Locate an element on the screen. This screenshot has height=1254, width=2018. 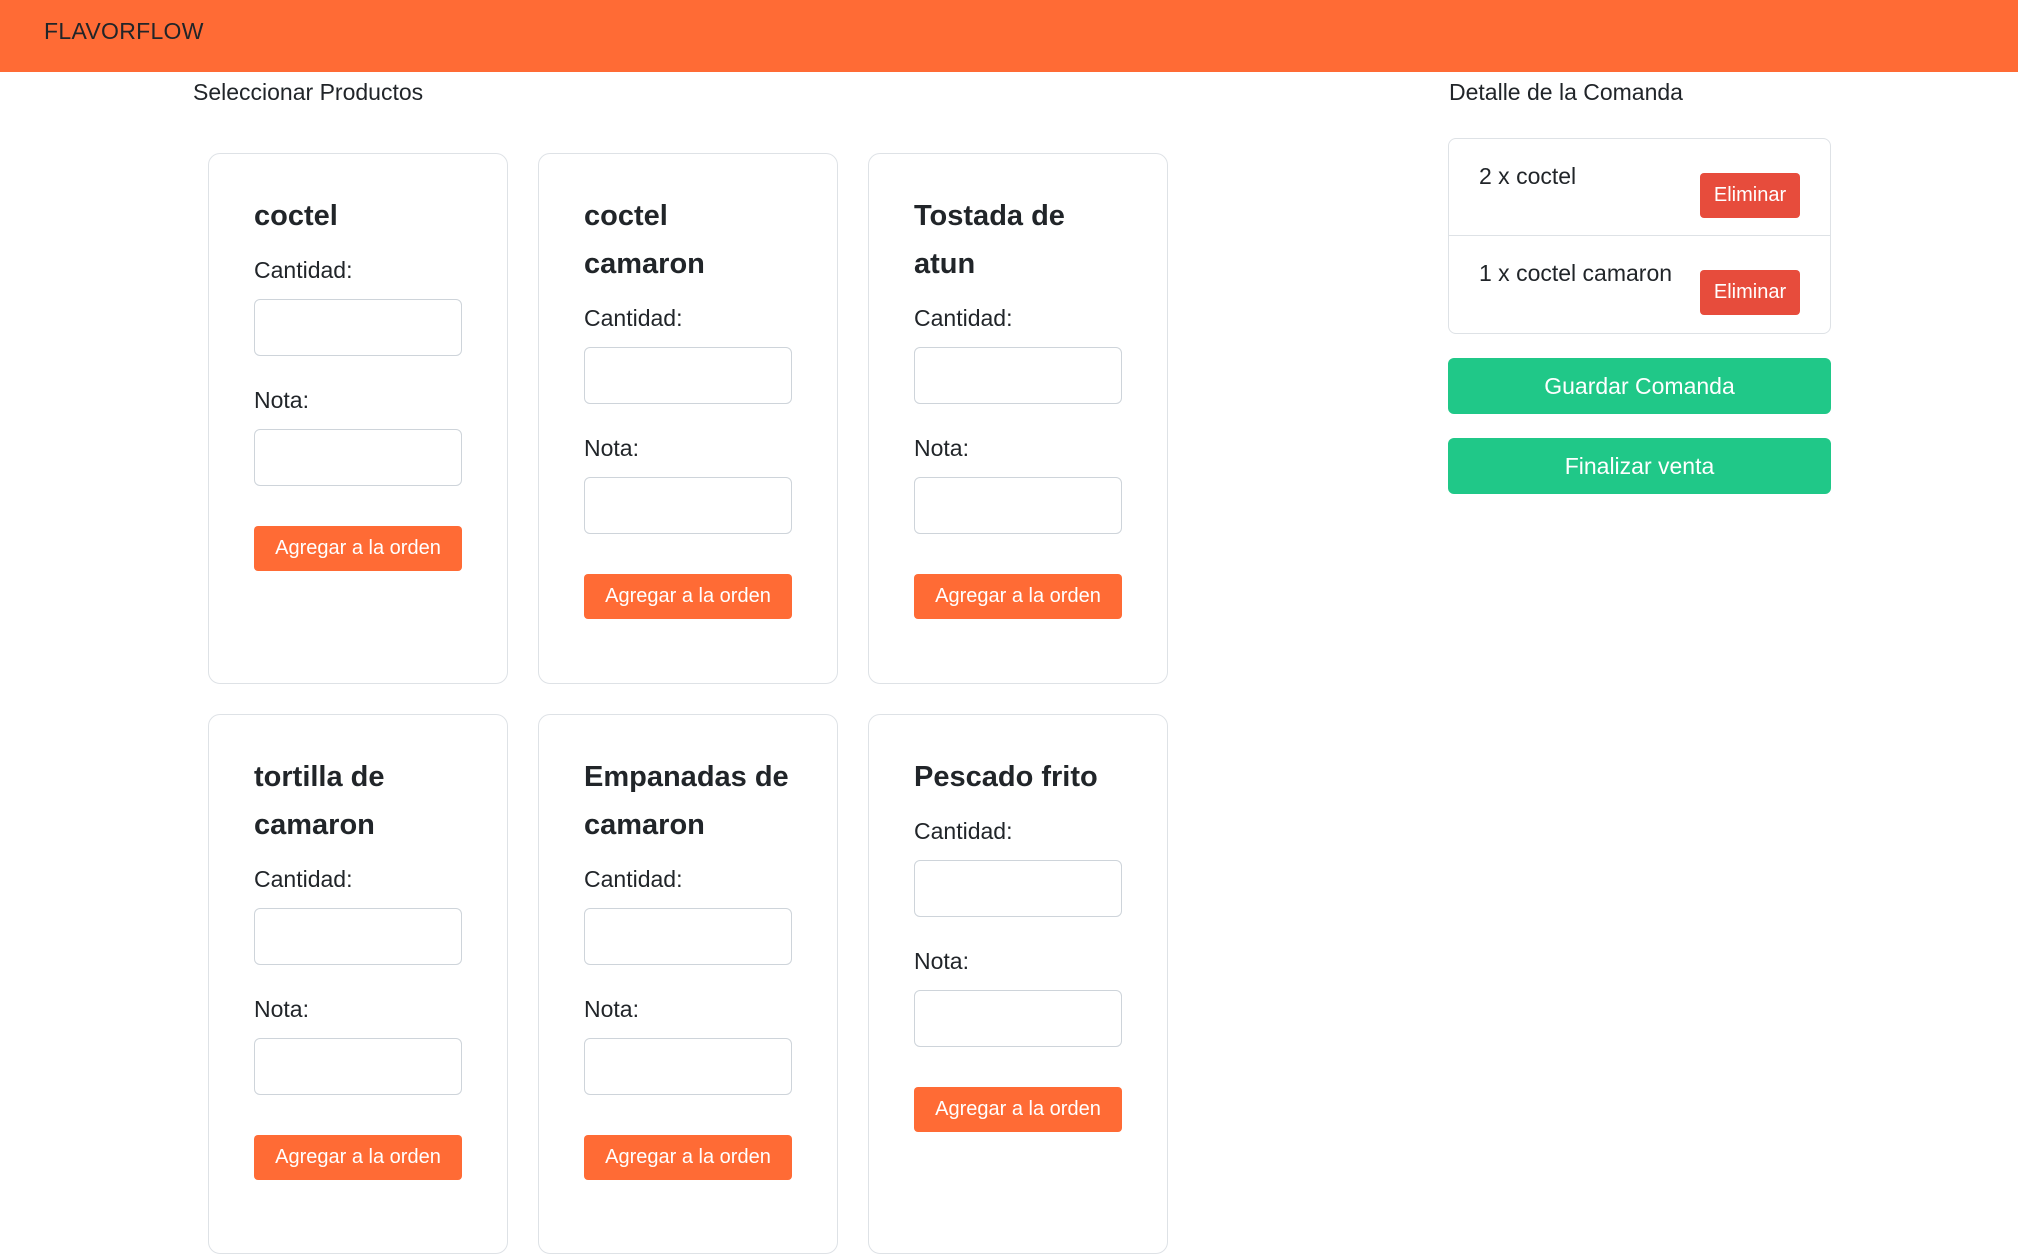
product-name: tortilla de camaron is located at coordinates (319, 801).